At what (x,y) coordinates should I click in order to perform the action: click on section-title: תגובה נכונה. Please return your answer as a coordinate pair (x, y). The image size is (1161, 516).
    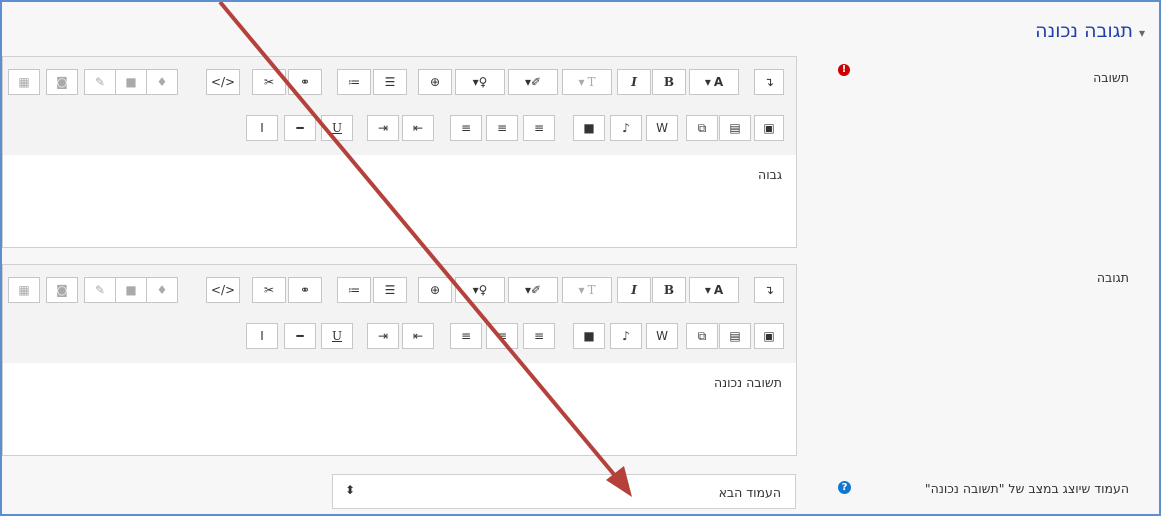
    Looking at the image, I should click on (1084, 31).